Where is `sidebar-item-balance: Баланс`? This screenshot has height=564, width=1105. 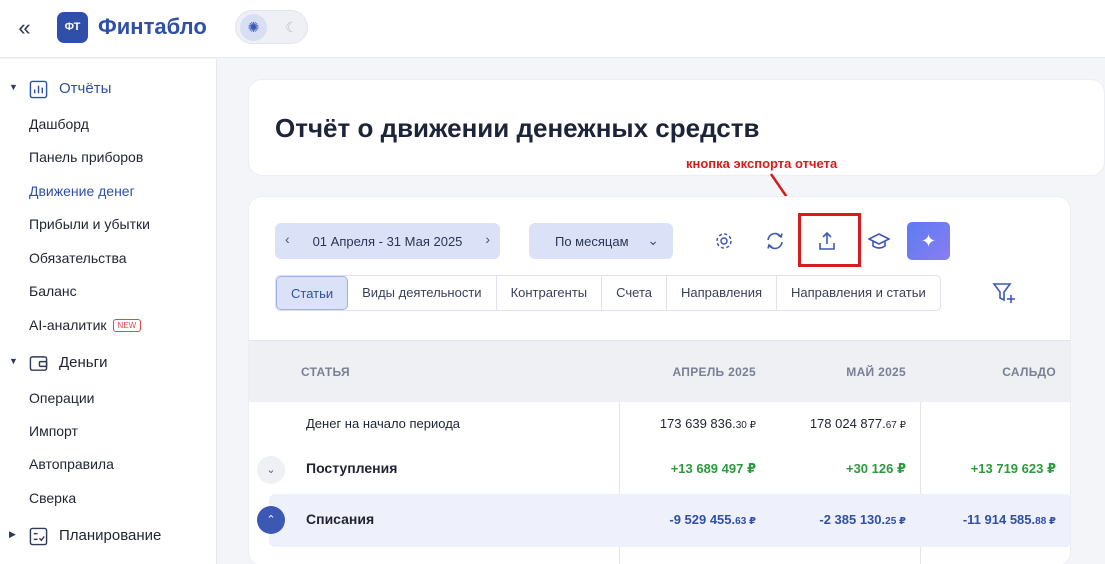 sidebar-item-balance: Баланс is located at coordinates (53, 291).